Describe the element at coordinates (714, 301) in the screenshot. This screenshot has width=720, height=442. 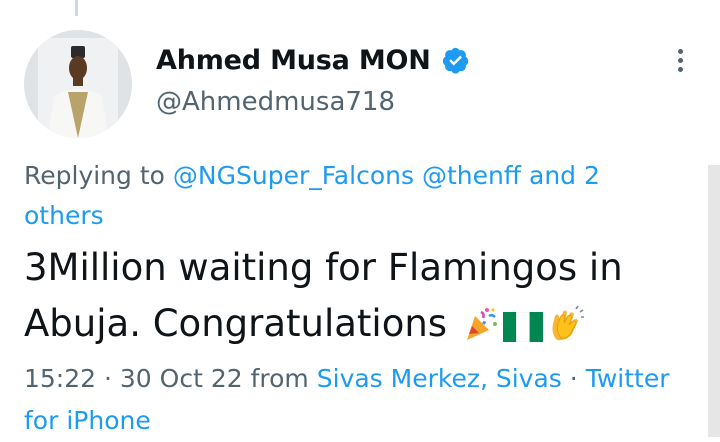
I see `scrollbar` at that location.